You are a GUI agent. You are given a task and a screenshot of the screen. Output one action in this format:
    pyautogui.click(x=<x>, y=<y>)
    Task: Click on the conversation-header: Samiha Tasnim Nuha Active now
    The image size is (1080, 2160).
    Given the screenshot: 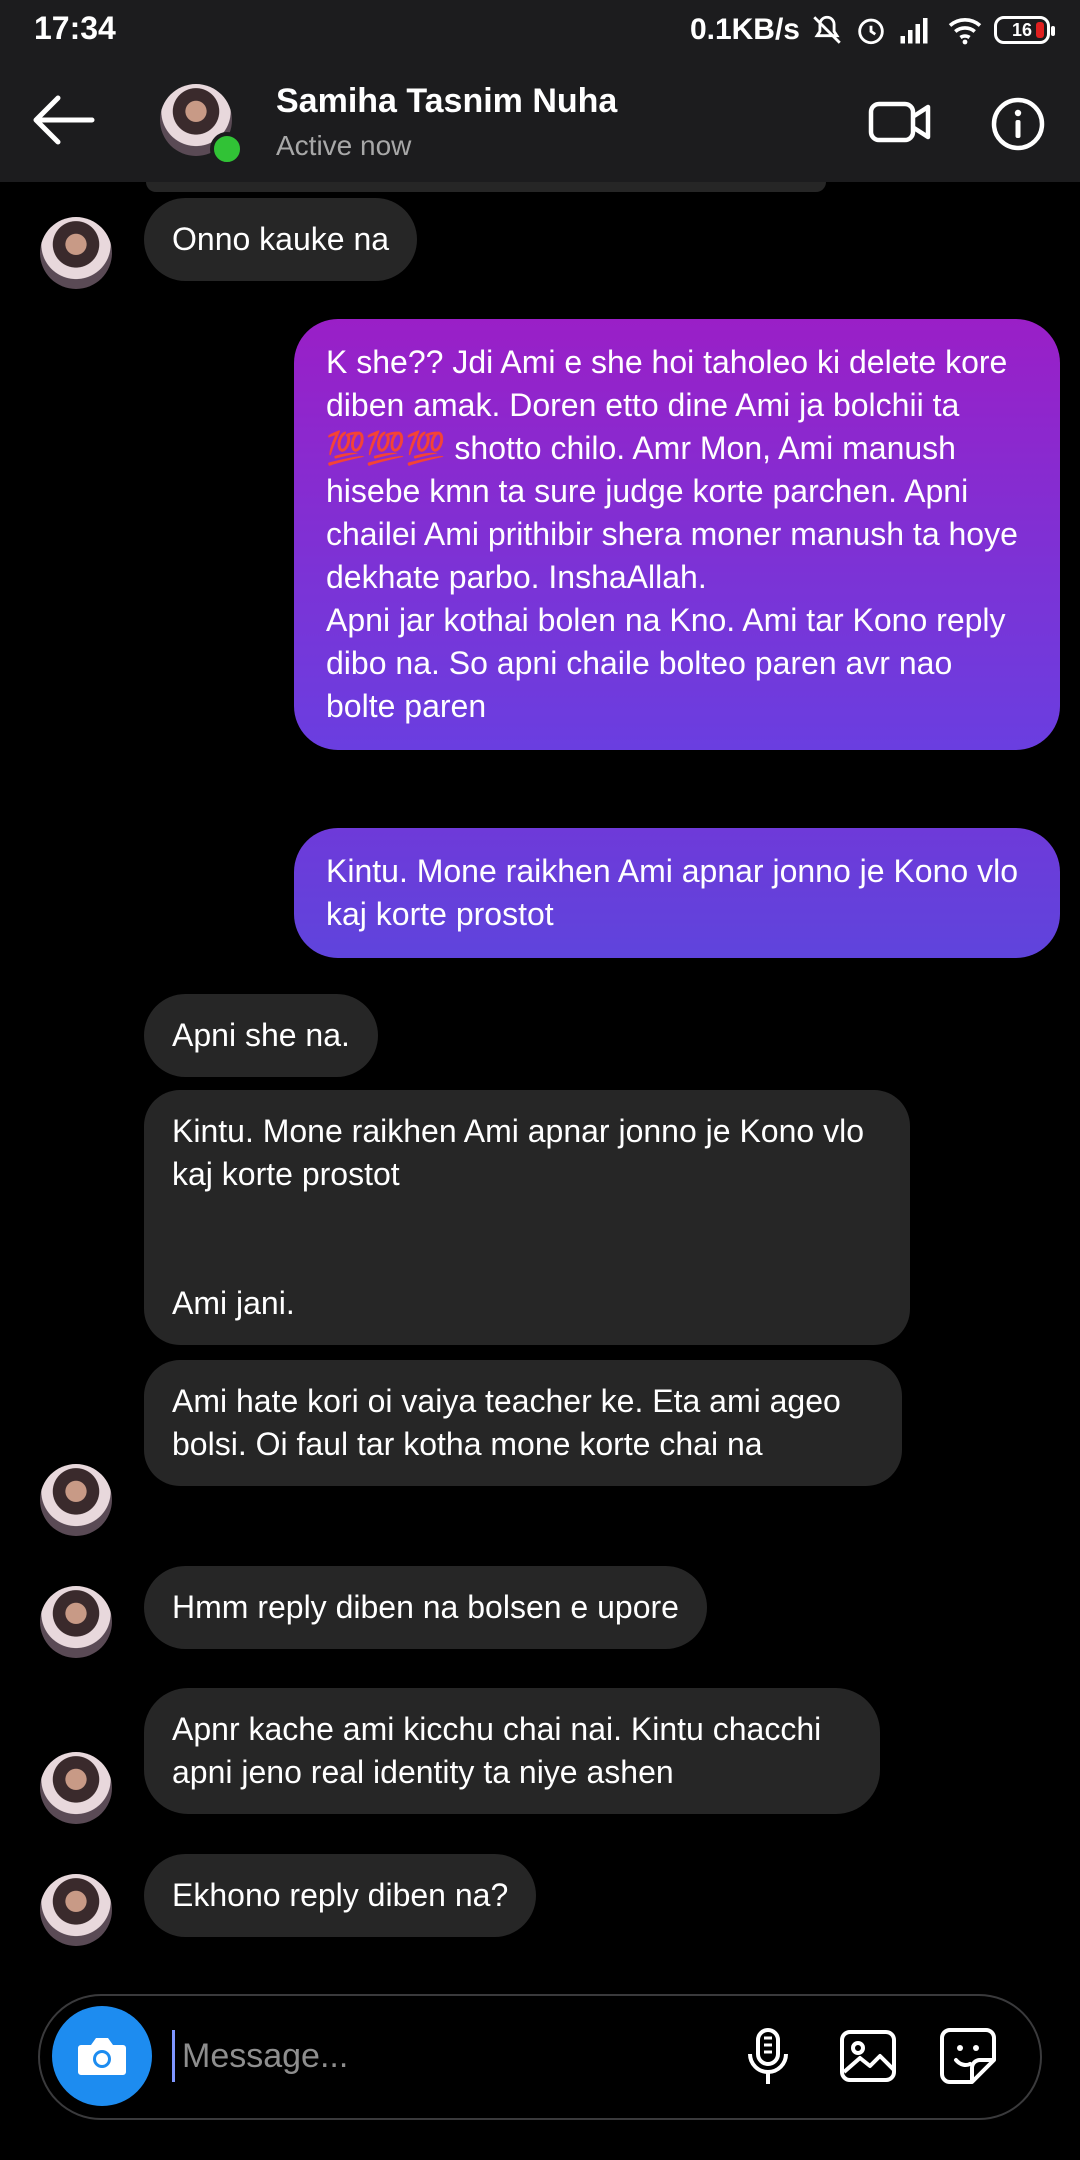 What is the action you would take?
    pyautogui.click(x=540, y=121)
    